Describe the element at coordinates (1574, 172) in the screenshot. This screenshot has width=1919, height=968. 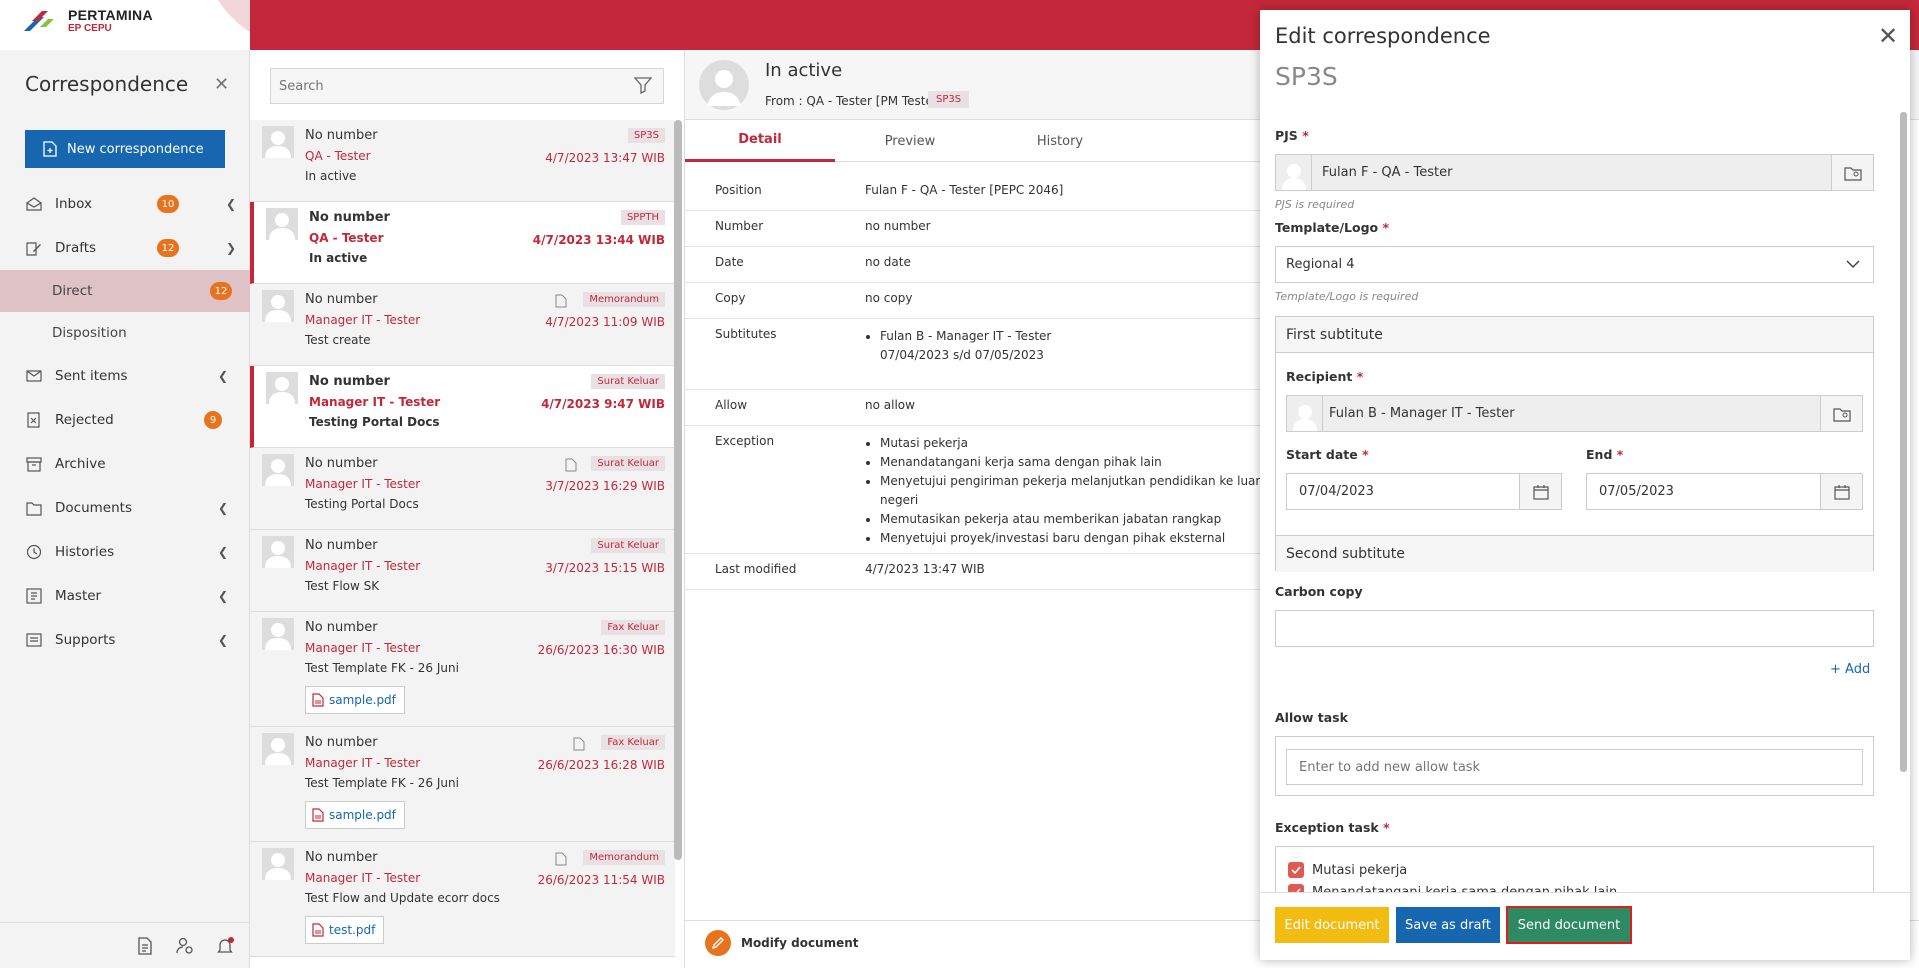
I see `pjs-field: Fulan F - QA - Tester` at that location.